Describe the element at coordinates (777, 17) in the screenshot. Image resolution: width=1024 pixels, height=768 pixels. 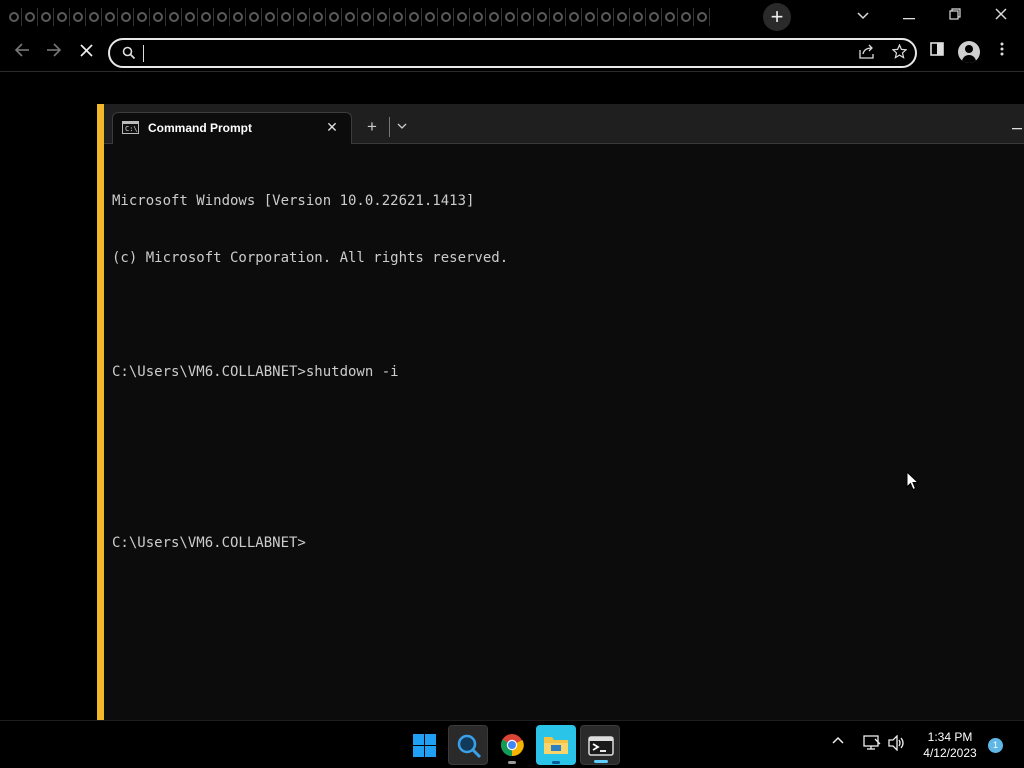
I see `new-tab-button: +` at that location.